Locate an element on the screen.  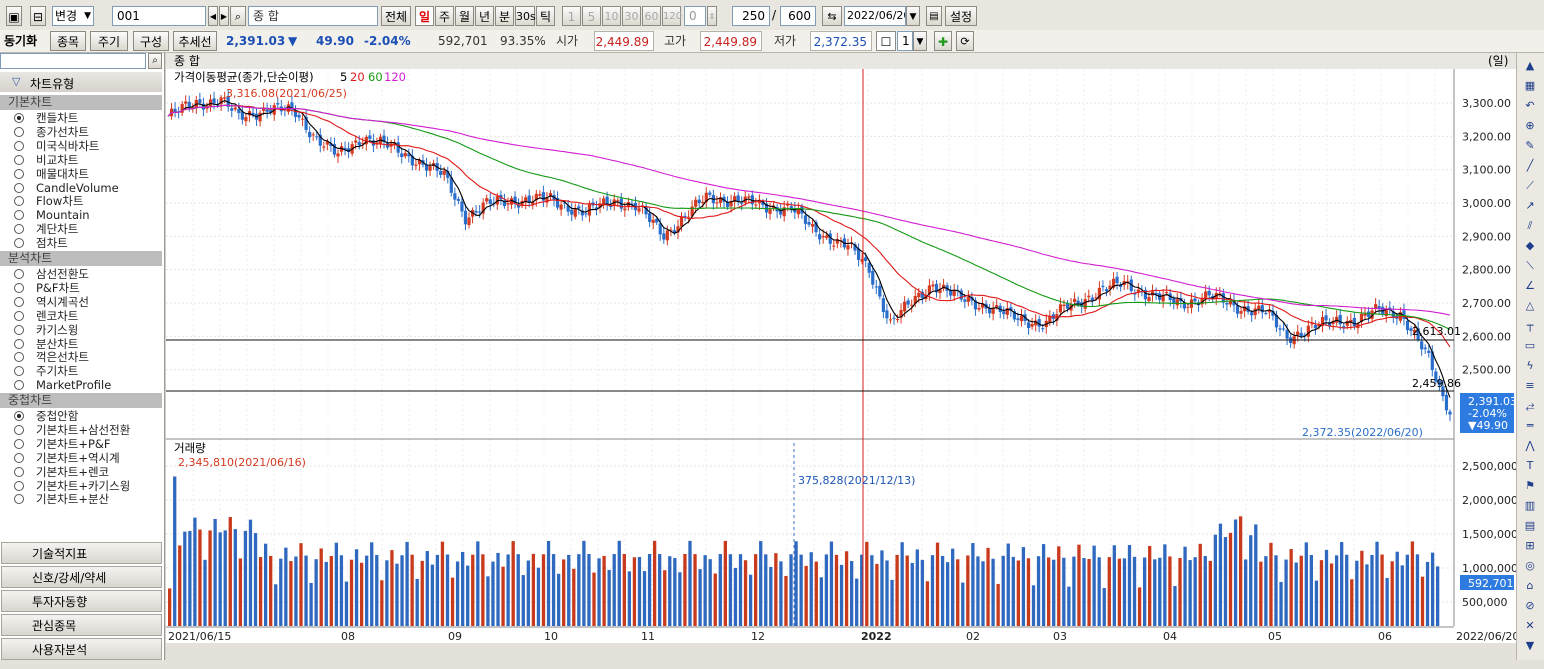
save-icon: ⊟ is located at coordinates (38, 16).